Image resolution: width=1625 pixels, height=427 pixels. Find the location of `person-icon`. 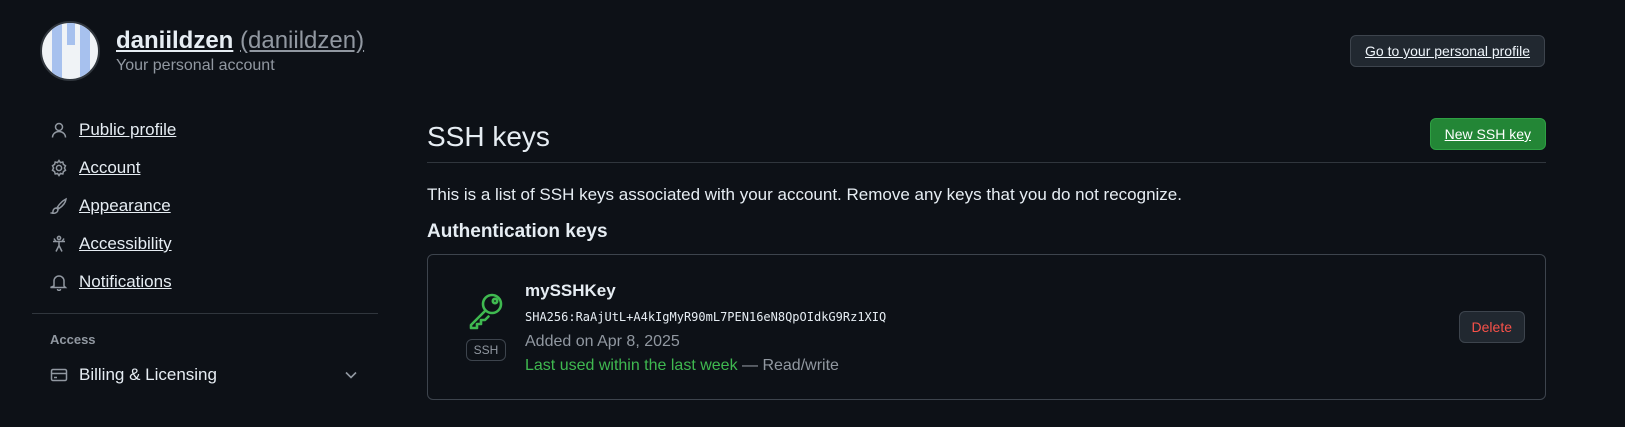

person-icon is located at coordinates (59, 130).